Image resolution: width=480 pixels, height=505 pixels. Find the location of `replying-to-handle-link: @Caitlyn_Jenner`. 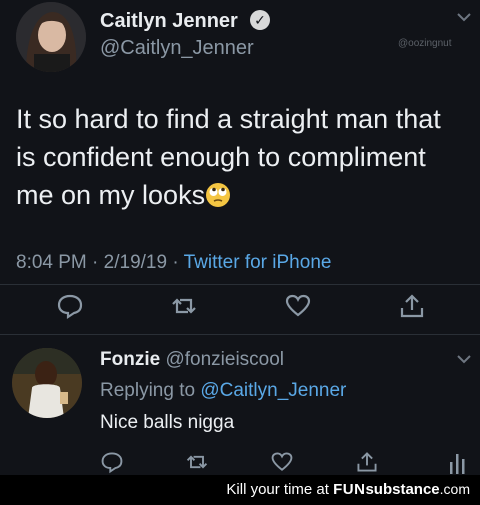

replying-to-handle-link: @Caitlyn_Jenner is located at coordinates (273, 390).